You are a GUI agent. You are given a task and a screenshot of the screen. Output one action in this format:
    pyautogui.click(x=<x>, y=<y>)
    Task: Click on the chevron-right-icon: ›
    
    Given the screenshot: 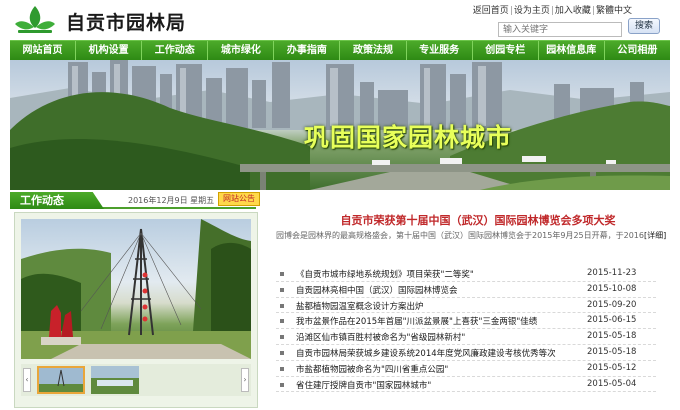 What is the action you would take?
    pyautogui.click(x=245, y=380)
    